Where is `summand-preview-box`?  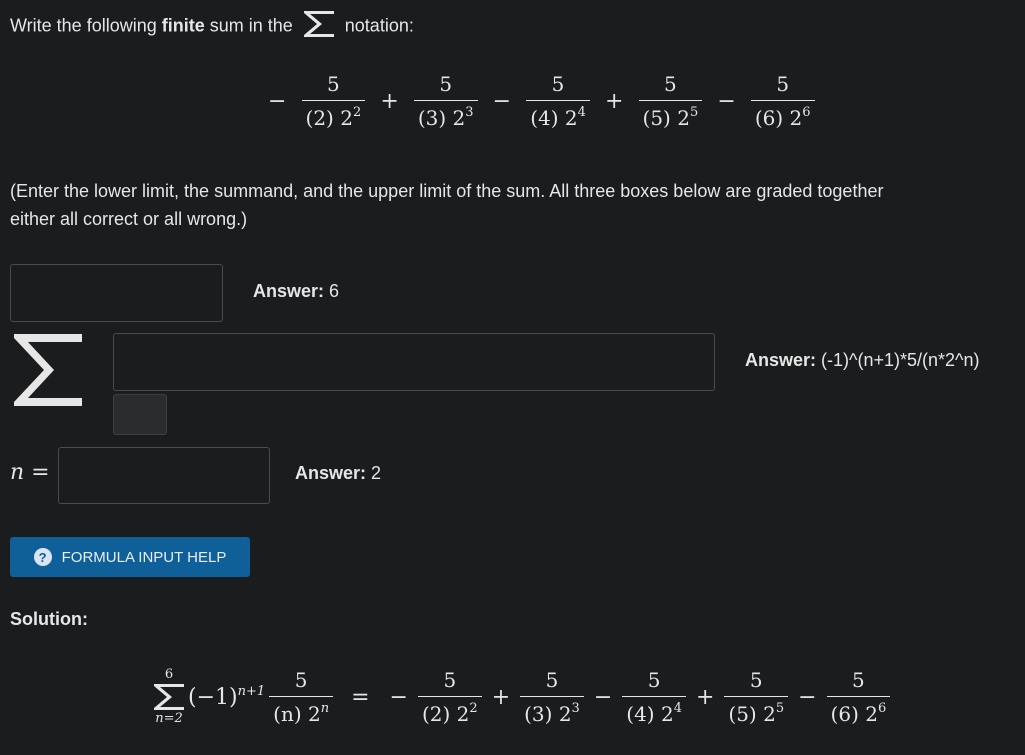
summand-preview-box is located at coordinates (140, 414).